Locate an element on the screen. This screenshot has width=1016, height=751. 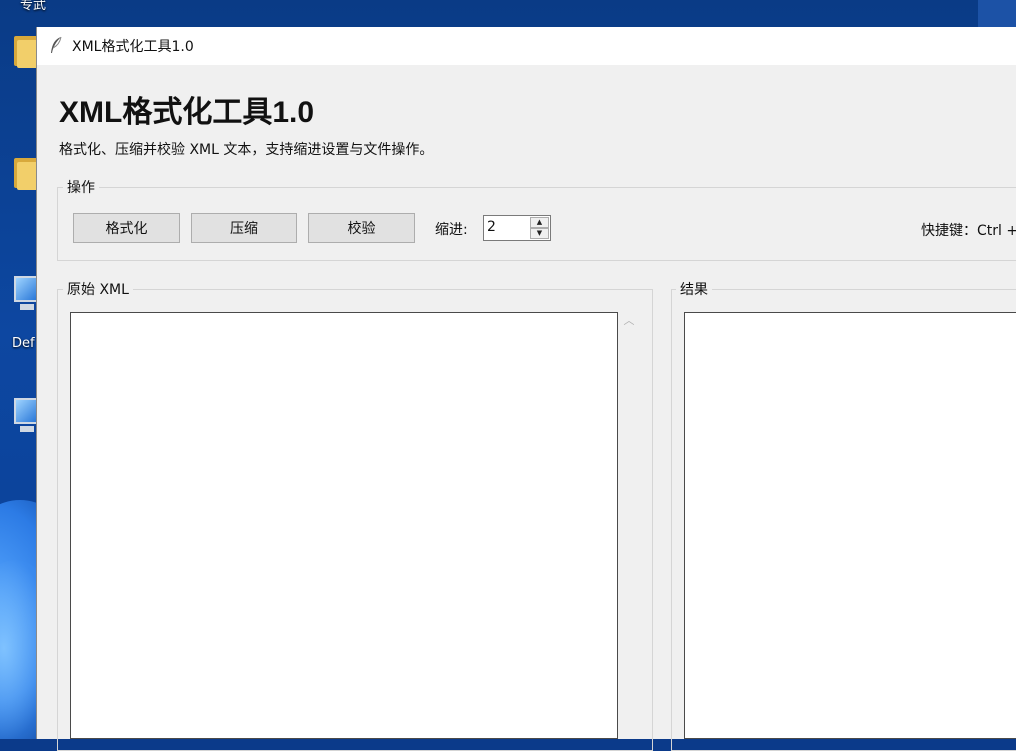
format-button: 格式化 is located at coordinates (126, 228).